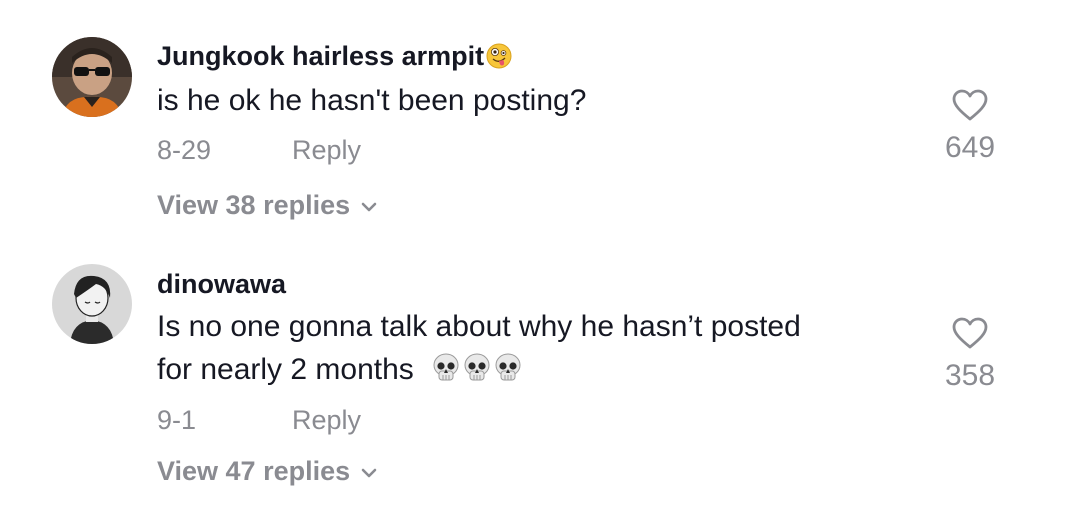  I want to click on avatar-drawing-icon, so click(92, 304).